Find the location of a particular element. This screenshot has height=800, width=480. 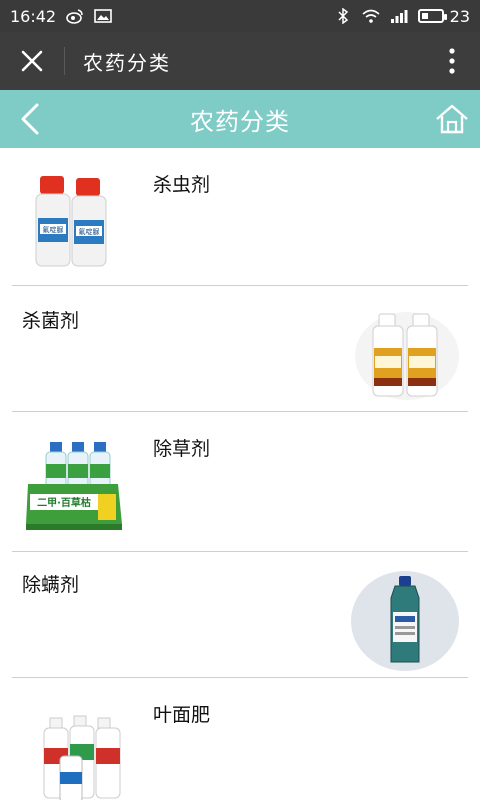

close-button is located at coordinates (32, 61).